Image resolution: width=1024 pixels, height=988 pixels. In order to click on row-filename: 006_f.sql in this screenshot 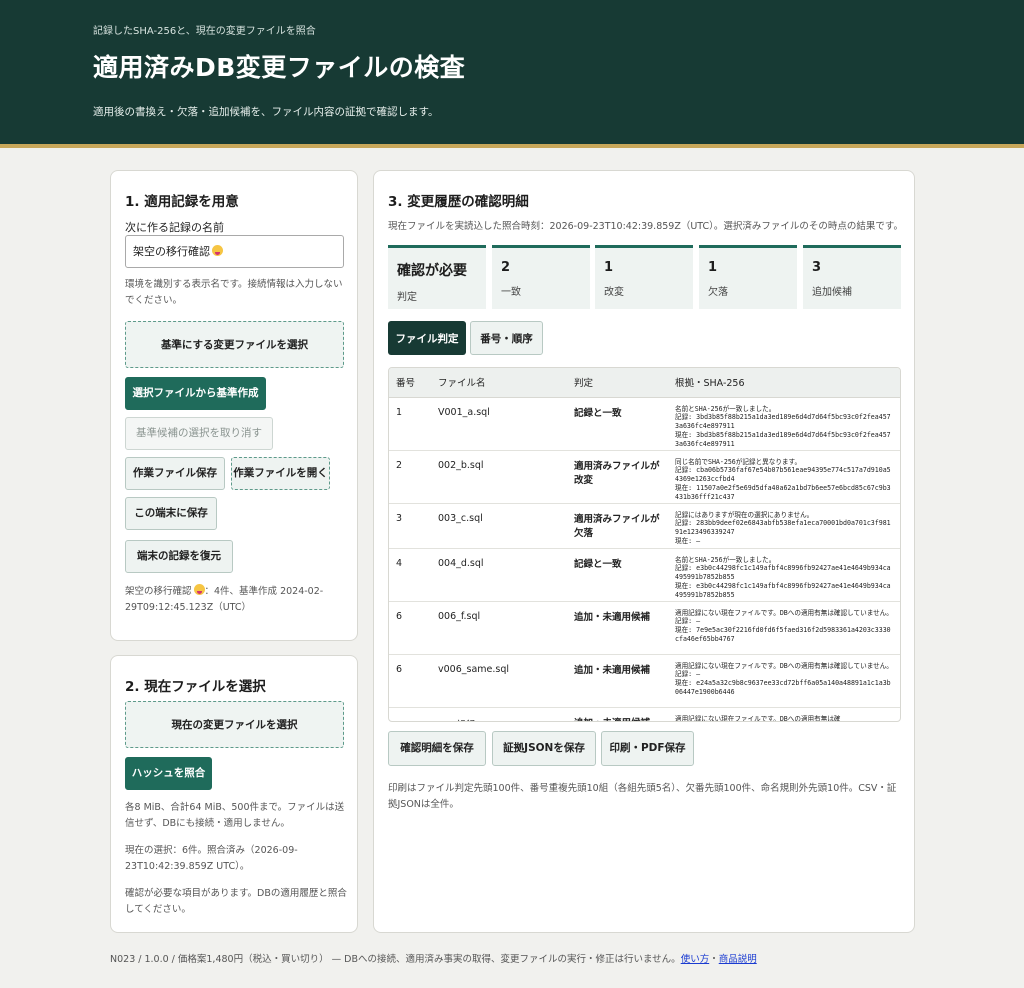, I will do `click(499, 628)`.